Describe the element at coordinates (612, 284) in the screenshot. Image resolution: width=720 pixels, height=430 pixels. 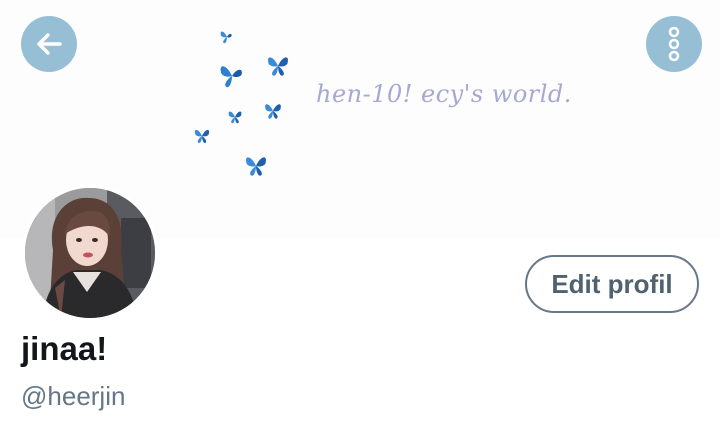
I see `edit-profile-button: Edit profil` at that location.